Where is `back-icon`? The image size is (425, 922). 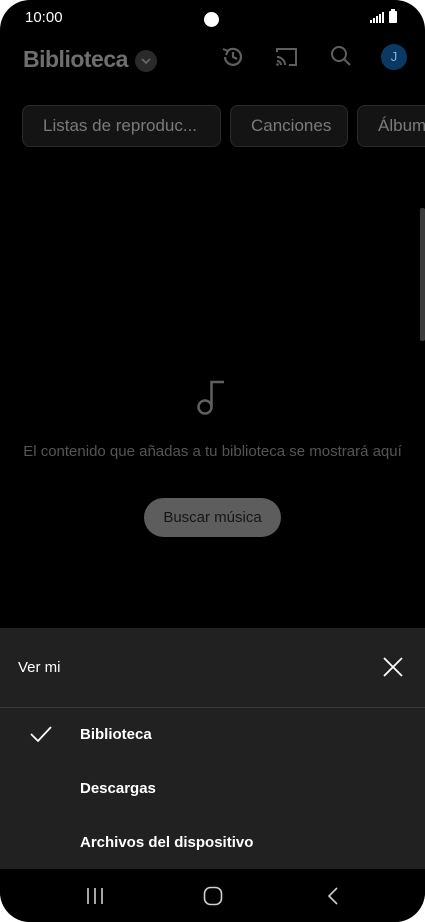
back-icon is located at coordinates (333, 896).